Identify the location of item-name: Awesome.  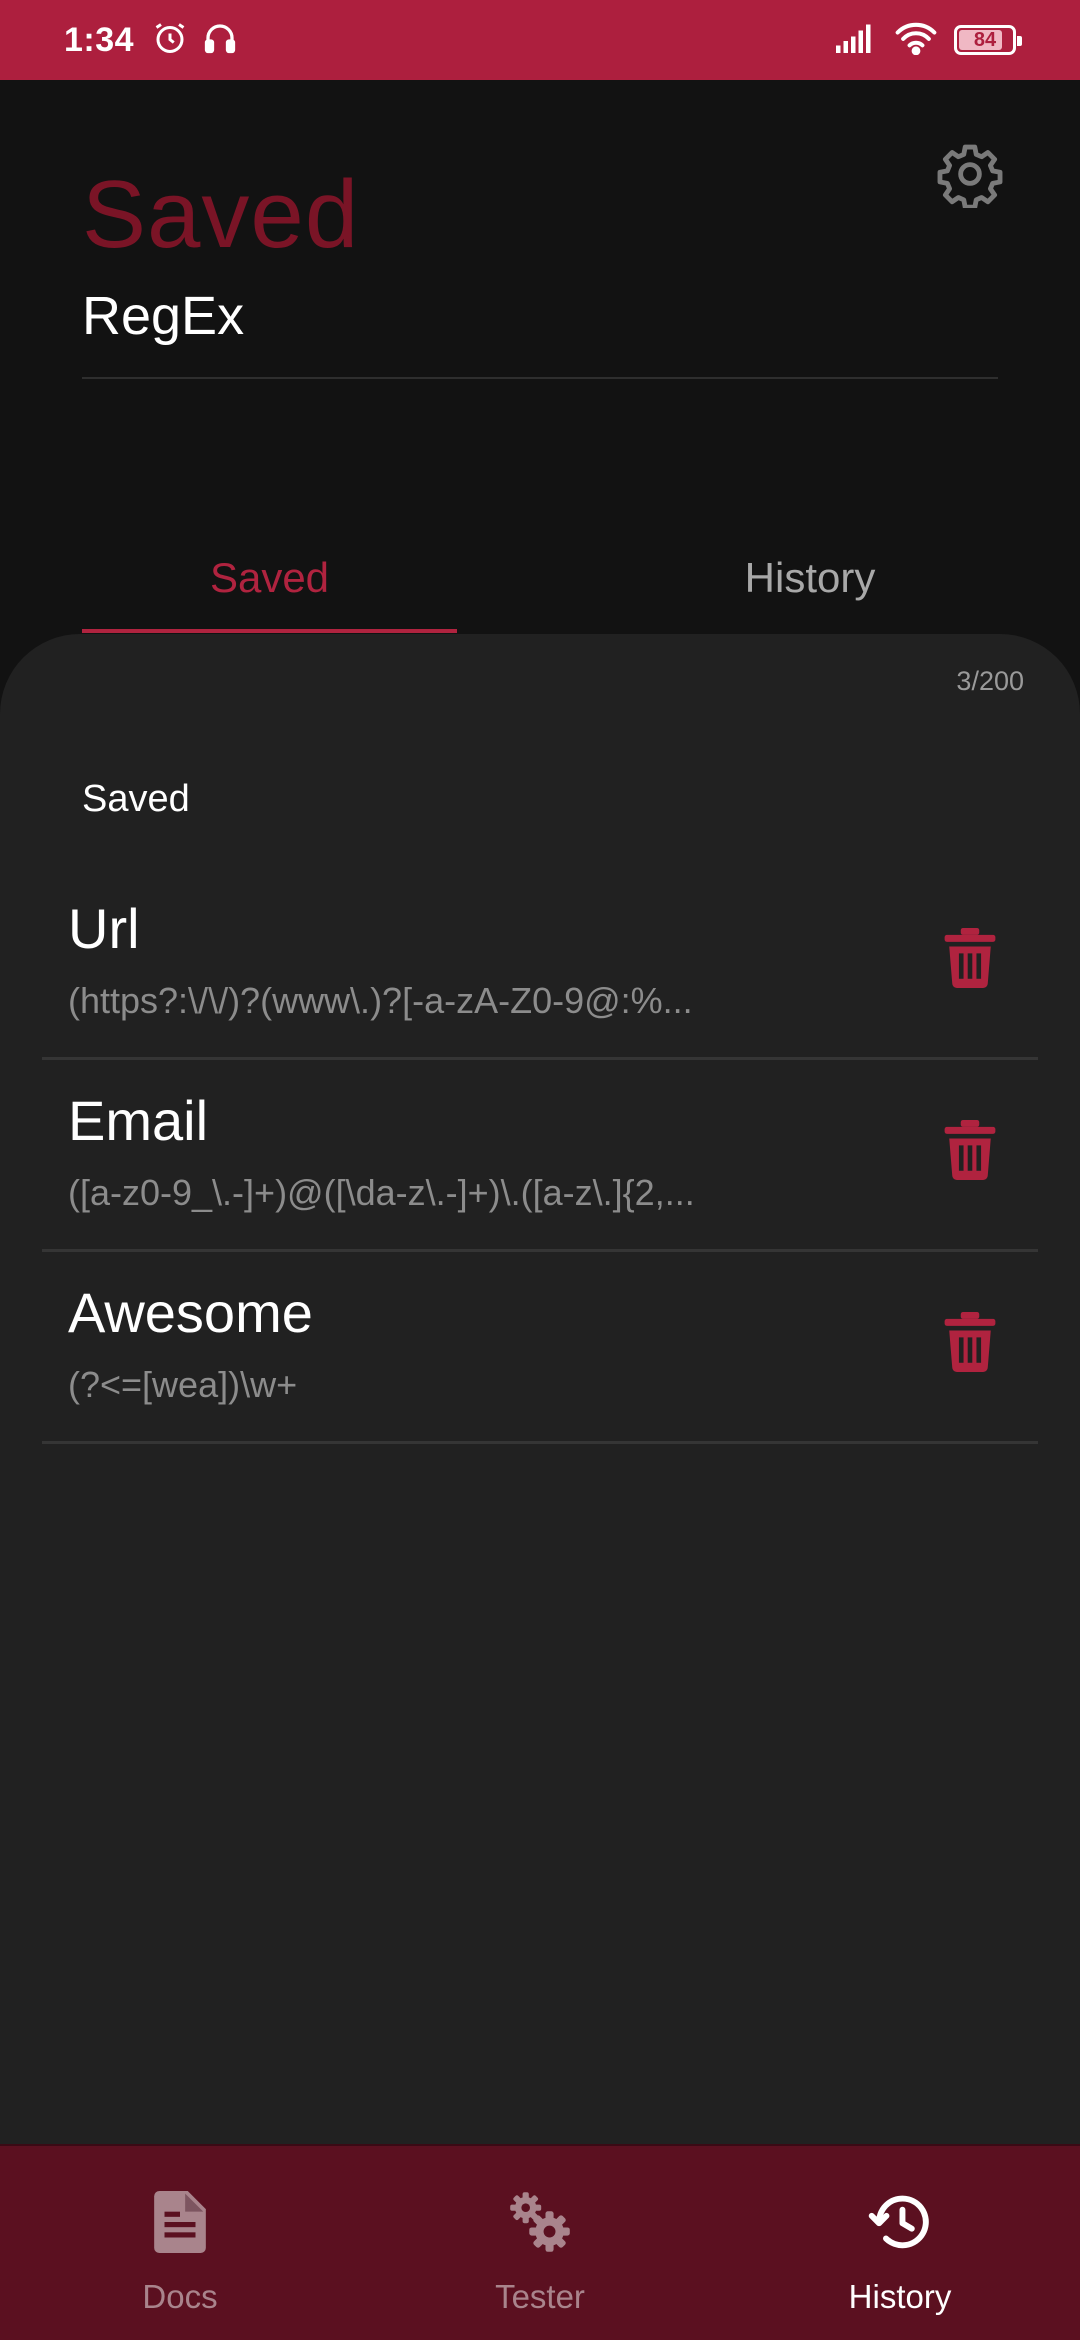
(190, 1312).